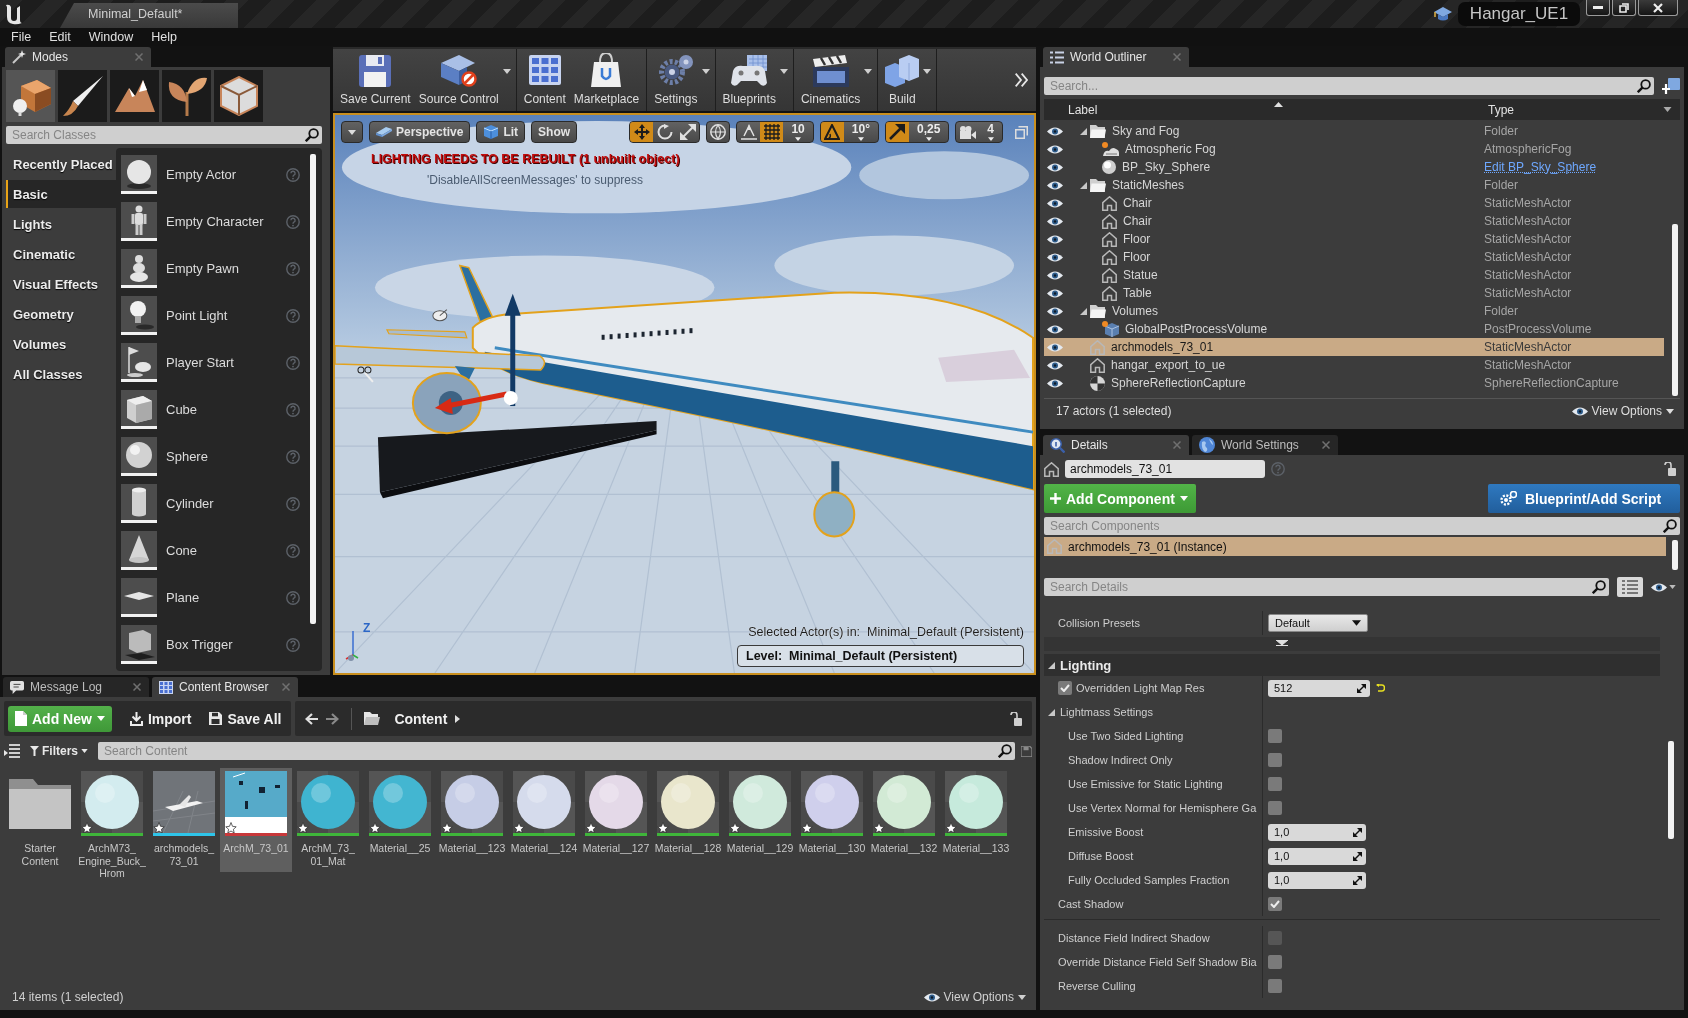  Describe the element at coordinates (12, 751) in the screenshot. I see `list-options-icon` at that location.